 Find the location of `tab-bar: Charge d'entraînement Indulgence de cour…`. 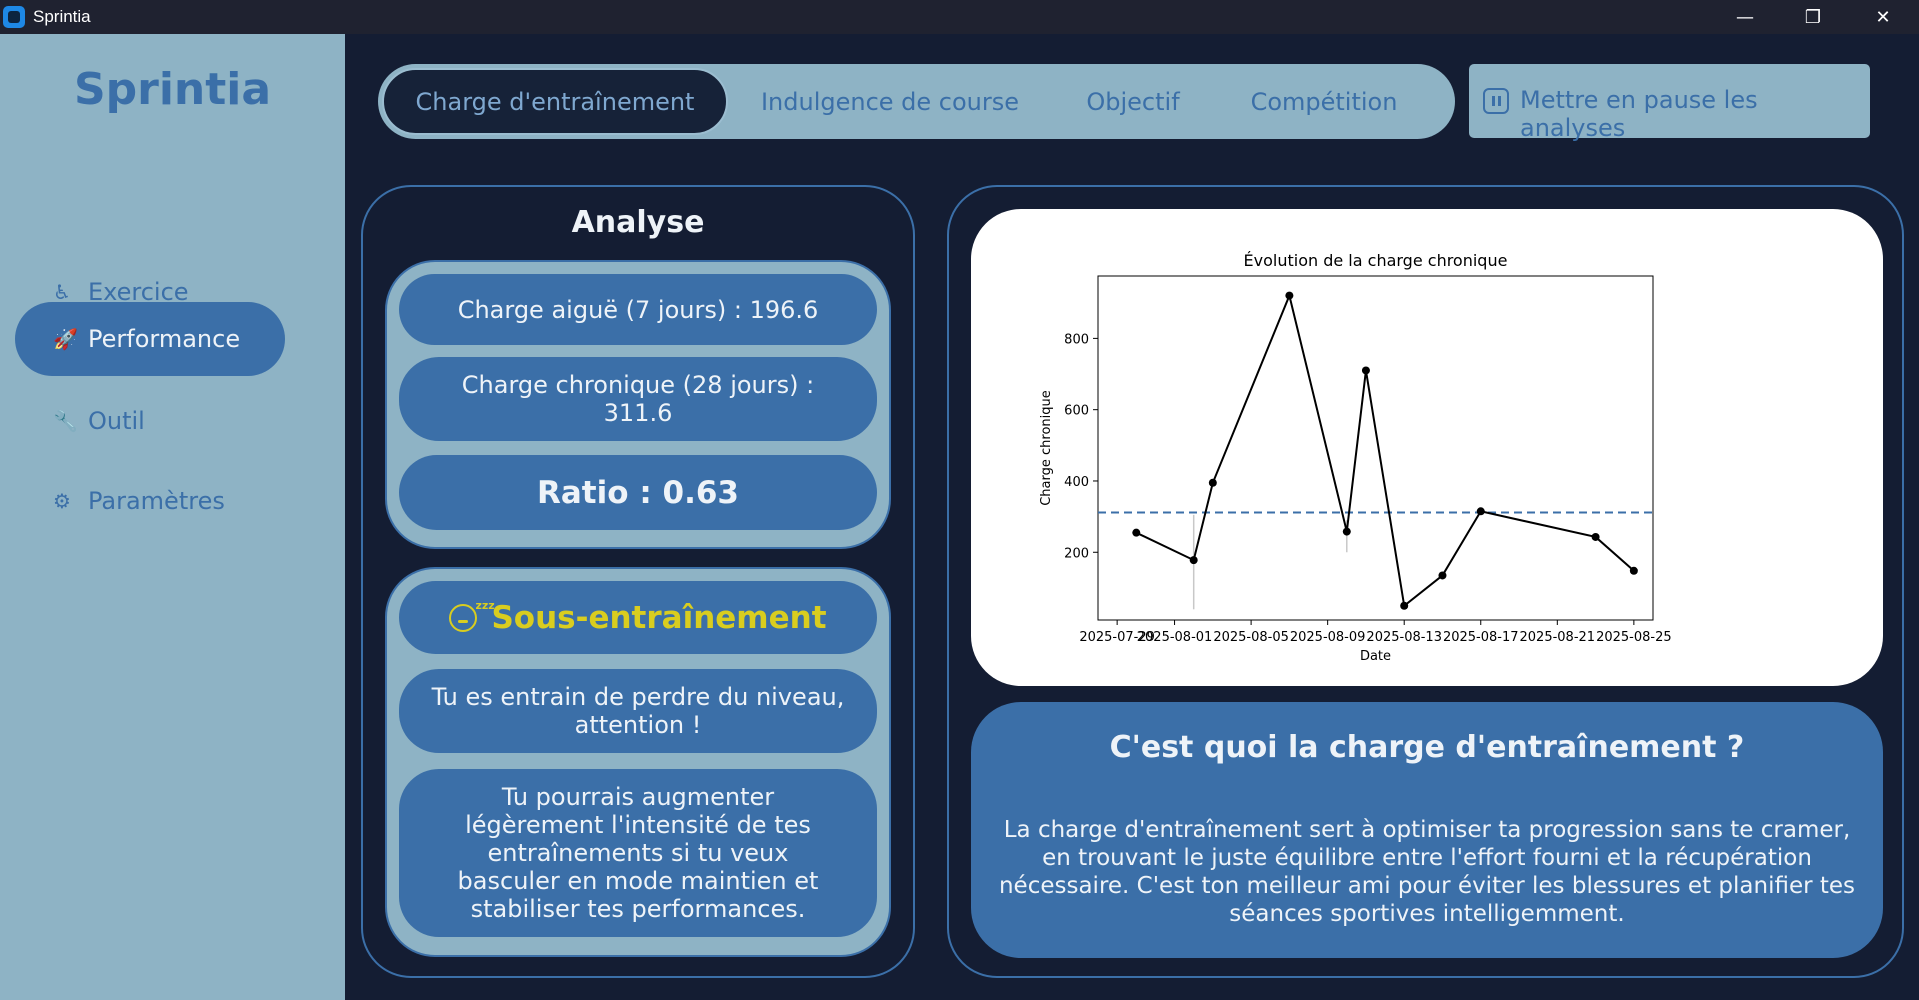

tab-bar: Charge d'entraînement Indulgence de cour… is located at coordinates (916, 101).